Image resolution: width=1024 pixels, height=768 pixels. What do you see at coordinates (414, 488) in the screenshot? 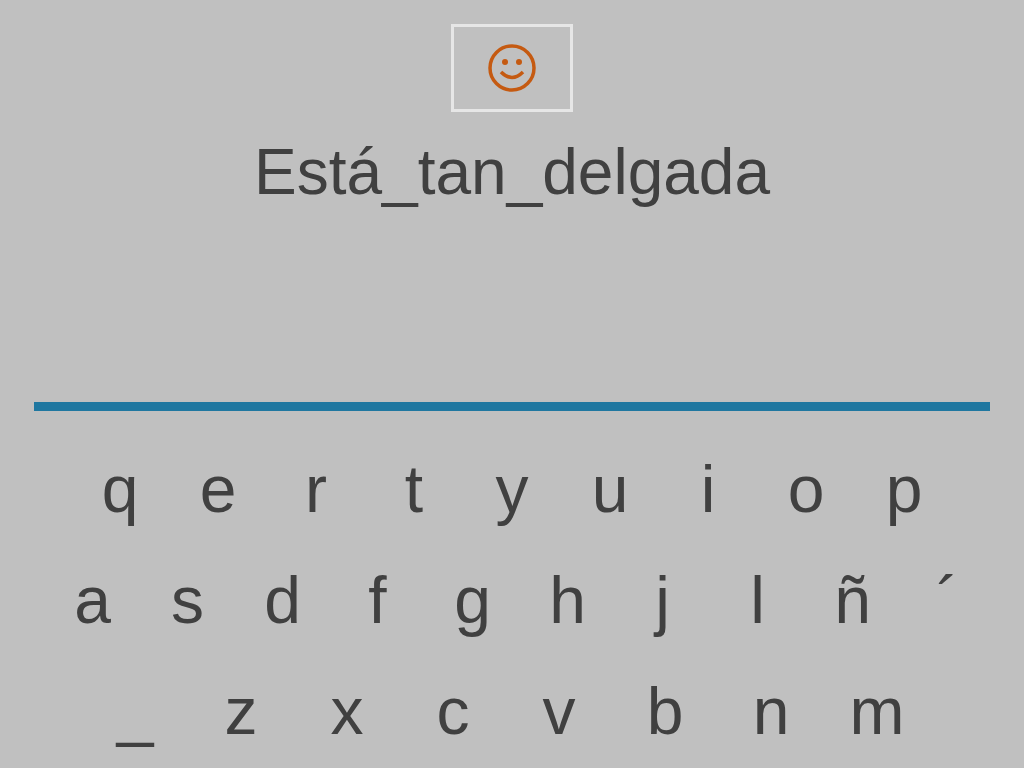
I see `letter-key: t` at bounding box center [414, 488].